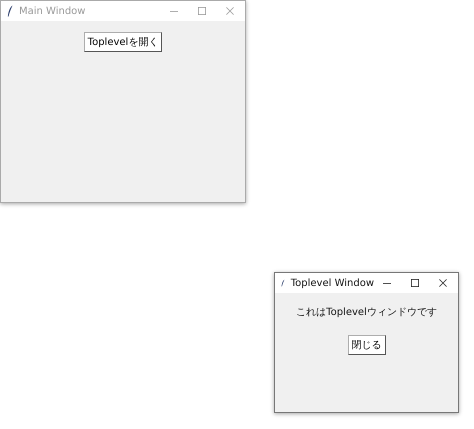 The height and width of the screenshot is (429, 474). I want to click on message-text: これはToplevelウィンドウです, so click(366, 312).